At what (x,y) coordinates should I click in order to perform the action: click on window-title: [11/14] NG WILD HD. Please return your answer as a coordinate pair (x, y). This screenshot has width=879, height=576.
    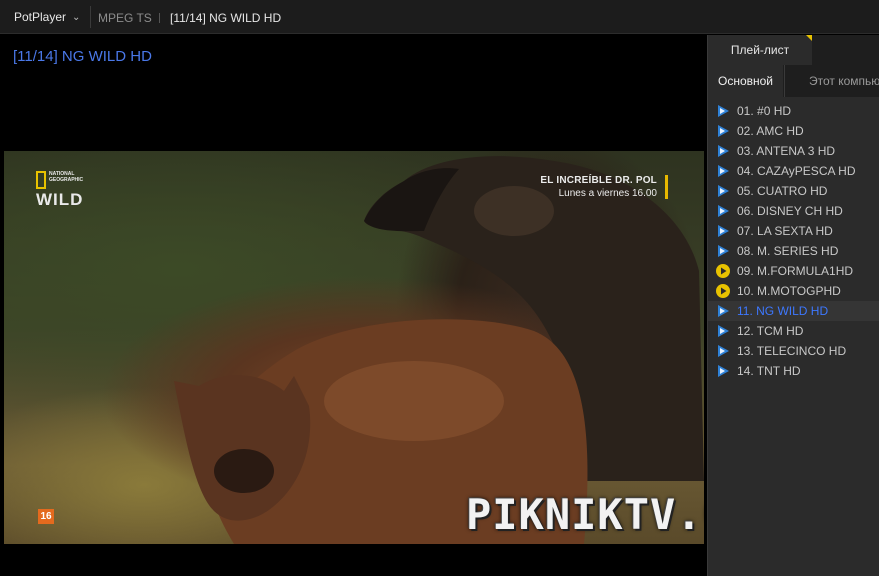
    Looking at the image, I should click on (226, 18).